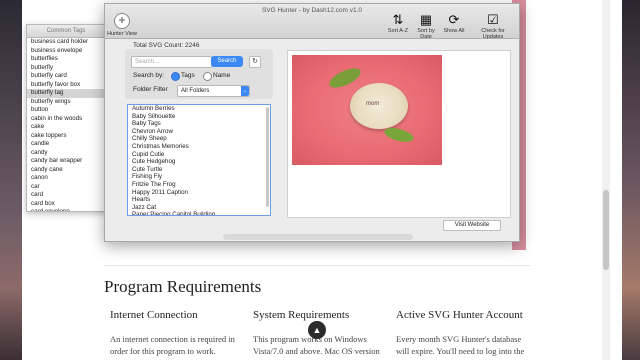  What do you see at coordinates (207, 76) in the screenshot?
I see `radio-name` at bounding box center [207, 76].